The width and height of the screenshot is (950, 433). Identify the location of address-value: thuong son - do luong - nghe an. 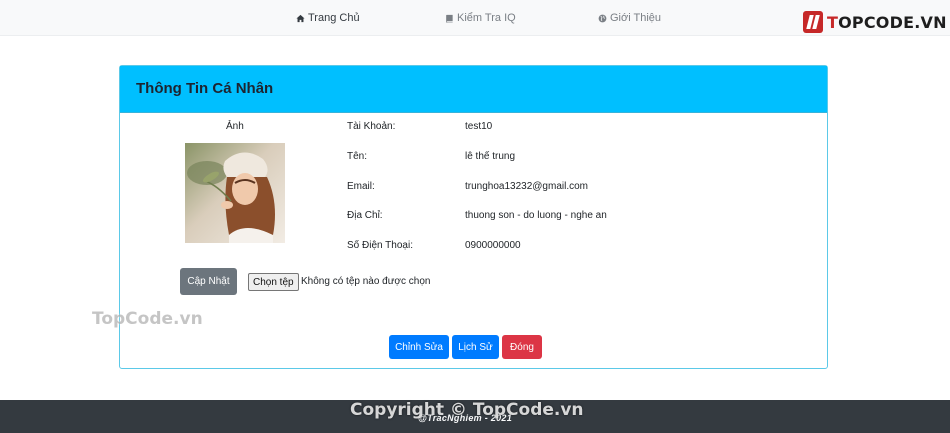
(536, 215).